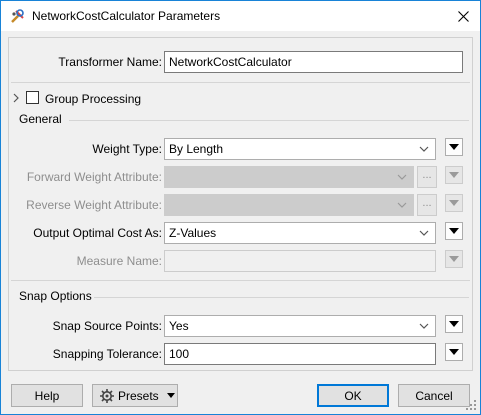 This screenshot has width=481, height=415. What do you see at coordinates (107, 395) in the screenshot?
I see `gear-icon` at bounding box center [107, 395].